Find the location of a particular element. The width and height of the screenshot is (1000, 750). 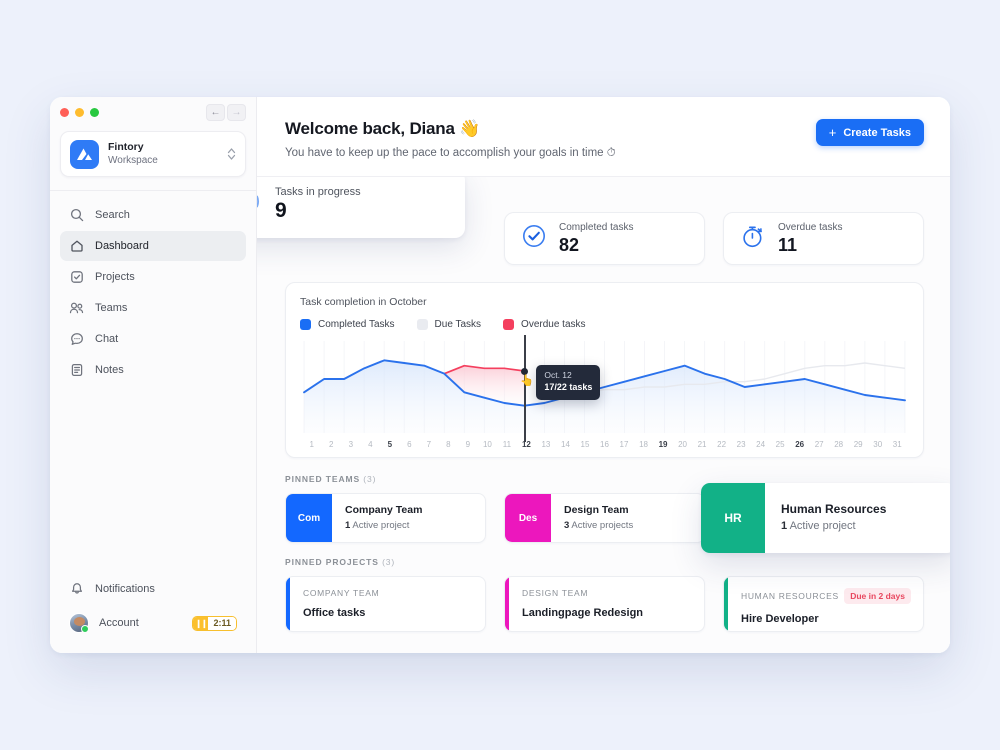

stat-card-label: Overdue tasks is located at coordinates (810, 228).